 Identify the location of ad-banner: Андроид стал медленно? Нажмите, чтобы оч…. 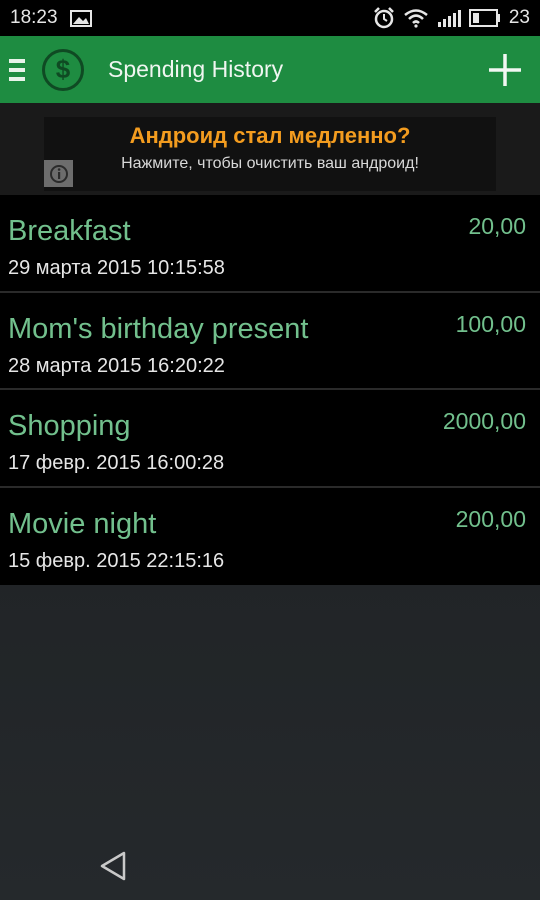
(270, 149).